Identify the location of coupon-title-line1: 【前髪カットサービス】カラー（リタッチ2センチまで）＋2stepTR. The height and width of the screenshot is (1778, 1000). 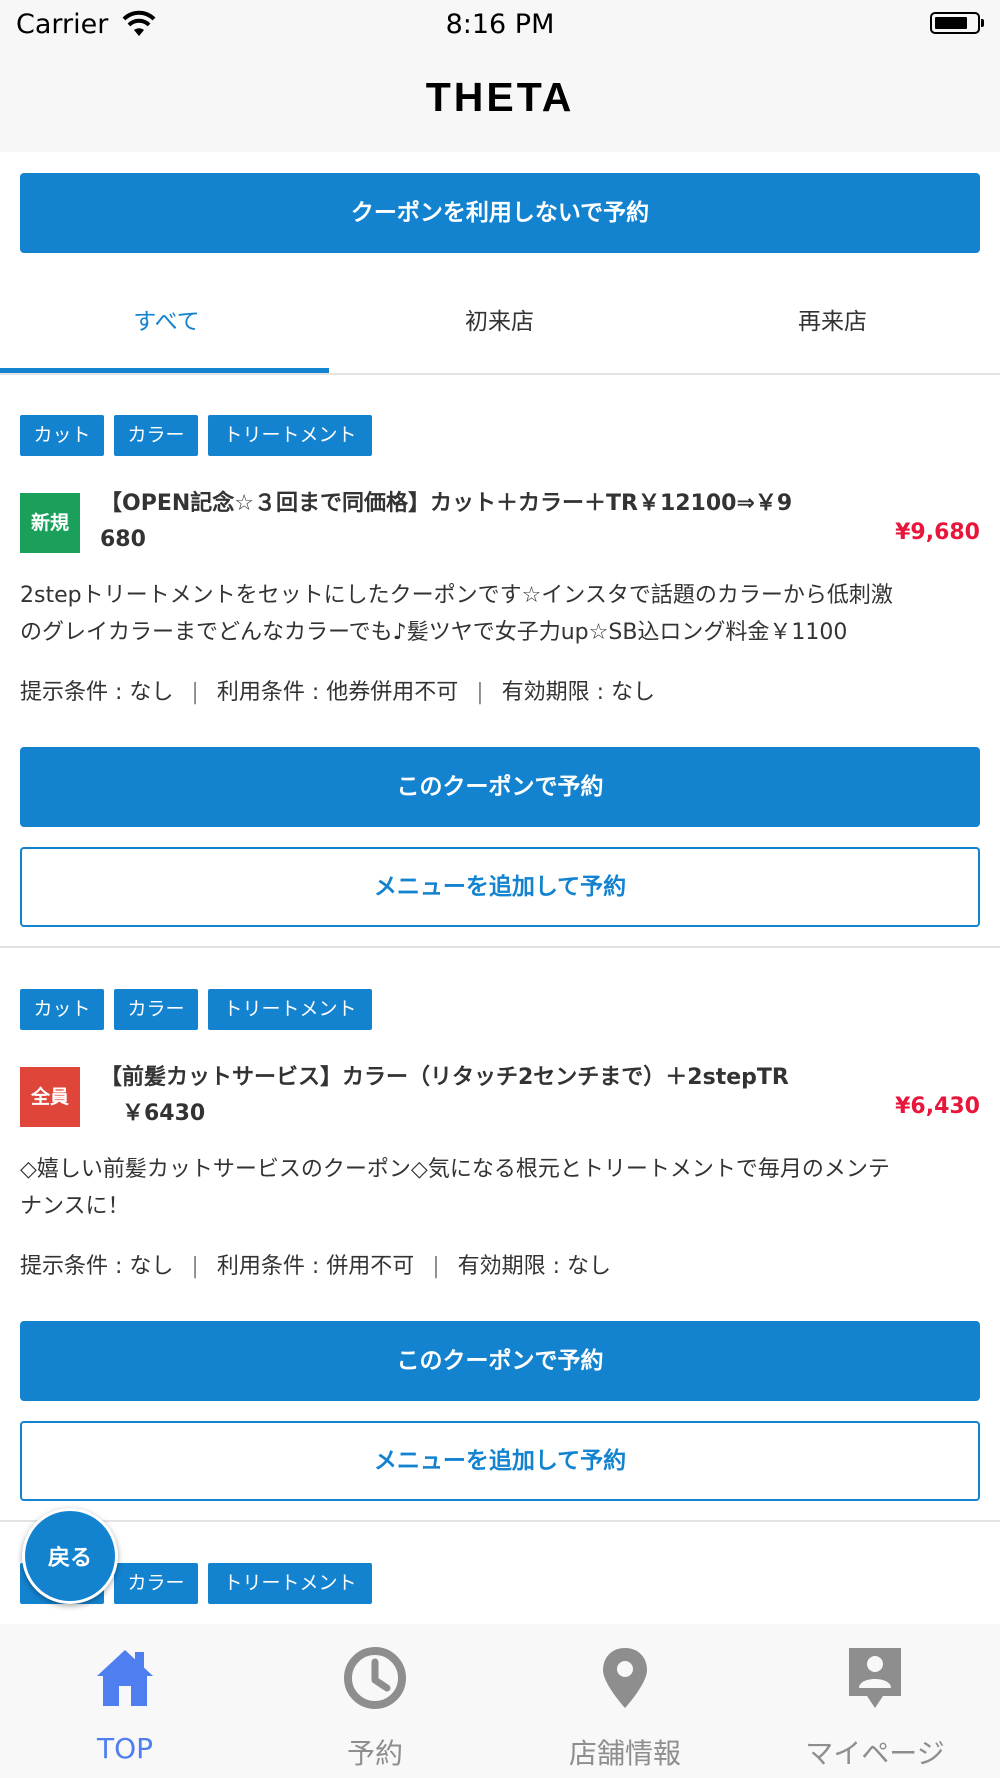
(444, 1077).